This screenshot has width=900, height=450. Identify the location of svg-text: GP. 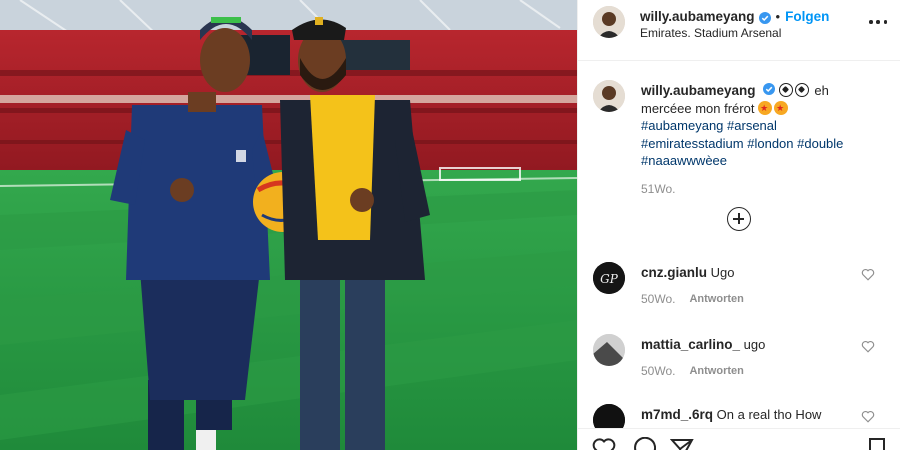
(609, 279).